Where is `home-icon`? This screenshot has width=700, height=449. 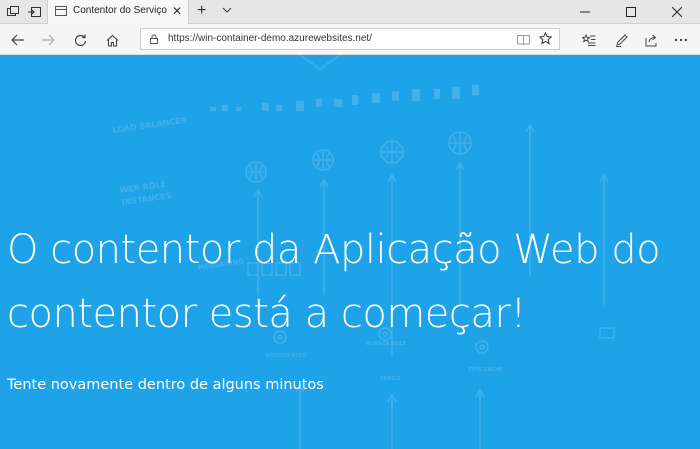 home-icon is located at coordinates (112, 40).